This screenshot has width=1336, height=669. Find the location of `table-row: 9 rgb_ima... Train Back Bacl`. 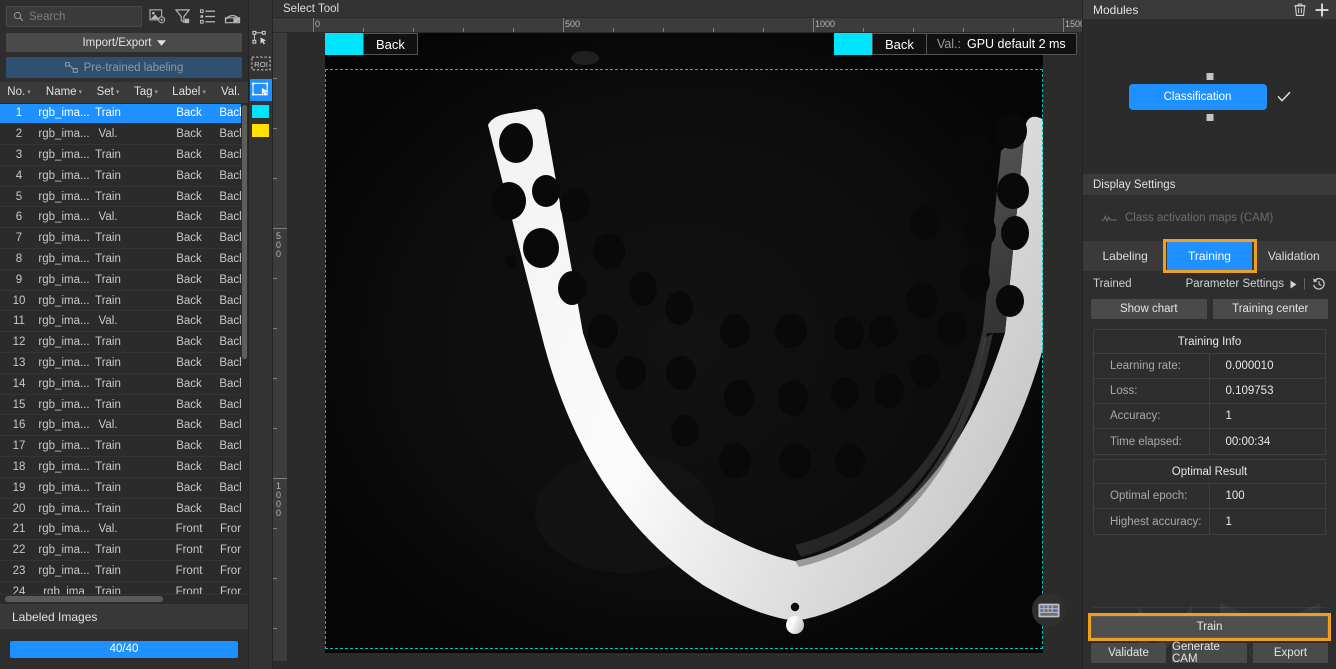

table-row: 9 rgb_ima... Train Back Bacl is located at coordinates (124, 280).